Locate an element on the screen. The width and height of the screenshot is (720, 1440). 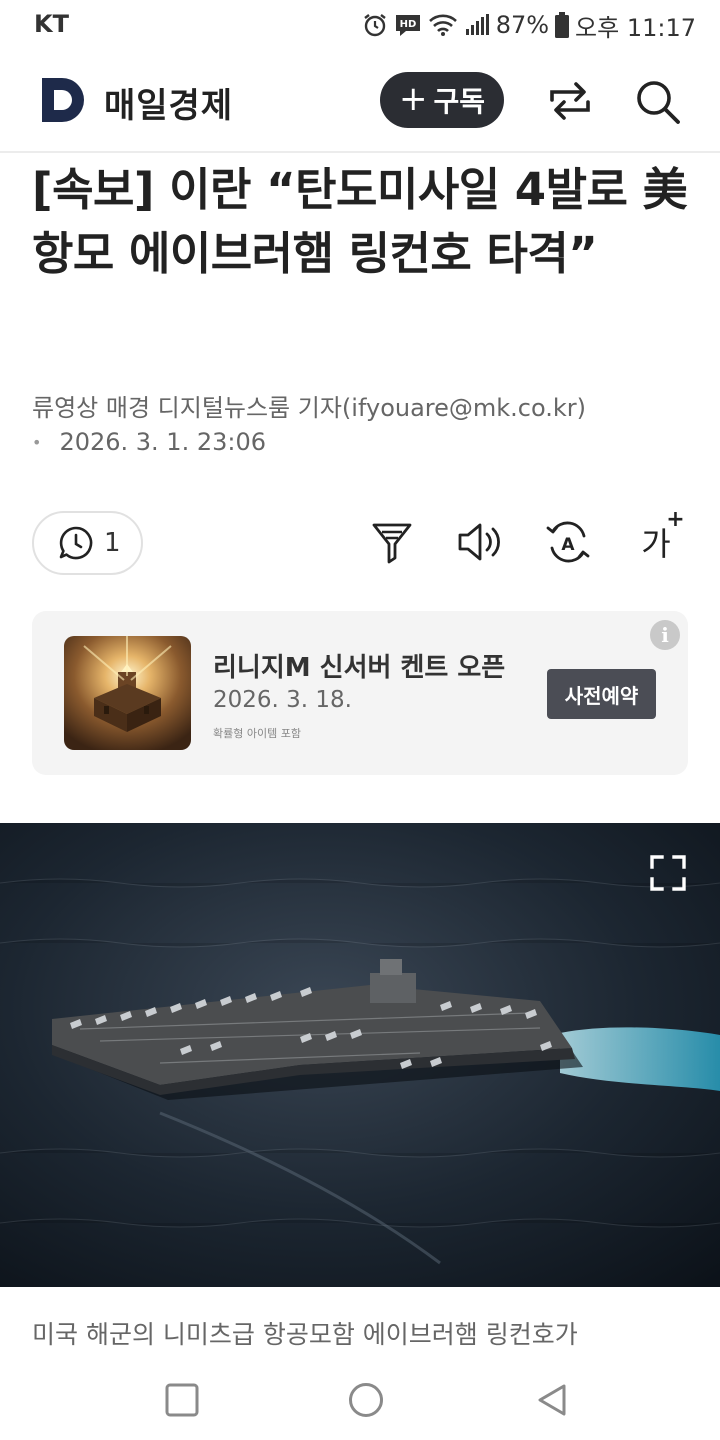
comment-count: 1 is located at coordinates (112, 543).